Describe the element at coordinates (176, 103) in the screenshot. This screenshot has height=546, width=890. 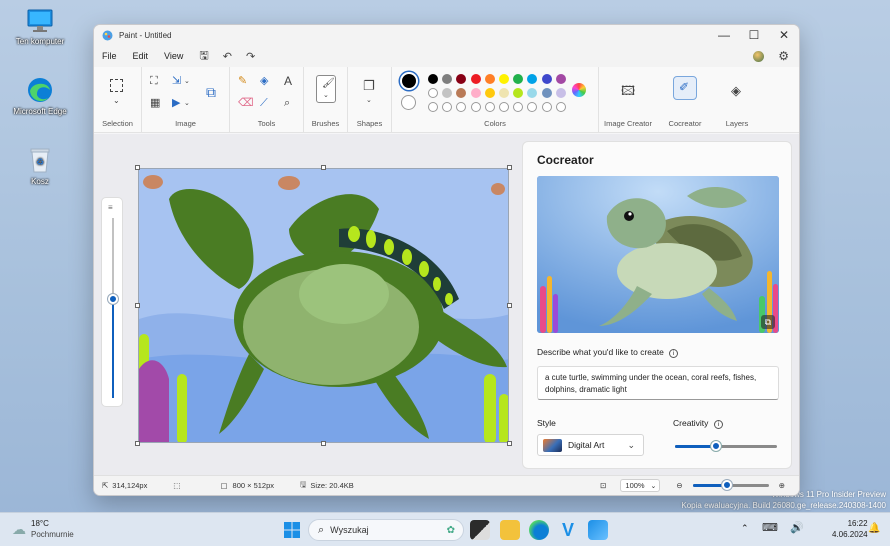
I see `rotate-icon: ▶` at that location.